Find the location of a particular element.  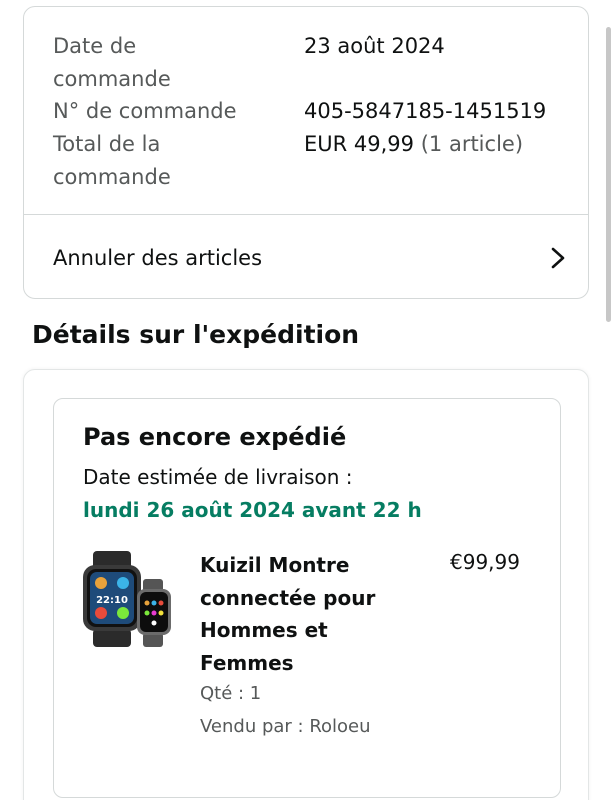

order-date-label: Date de commande is located at coordinates (112, 62).